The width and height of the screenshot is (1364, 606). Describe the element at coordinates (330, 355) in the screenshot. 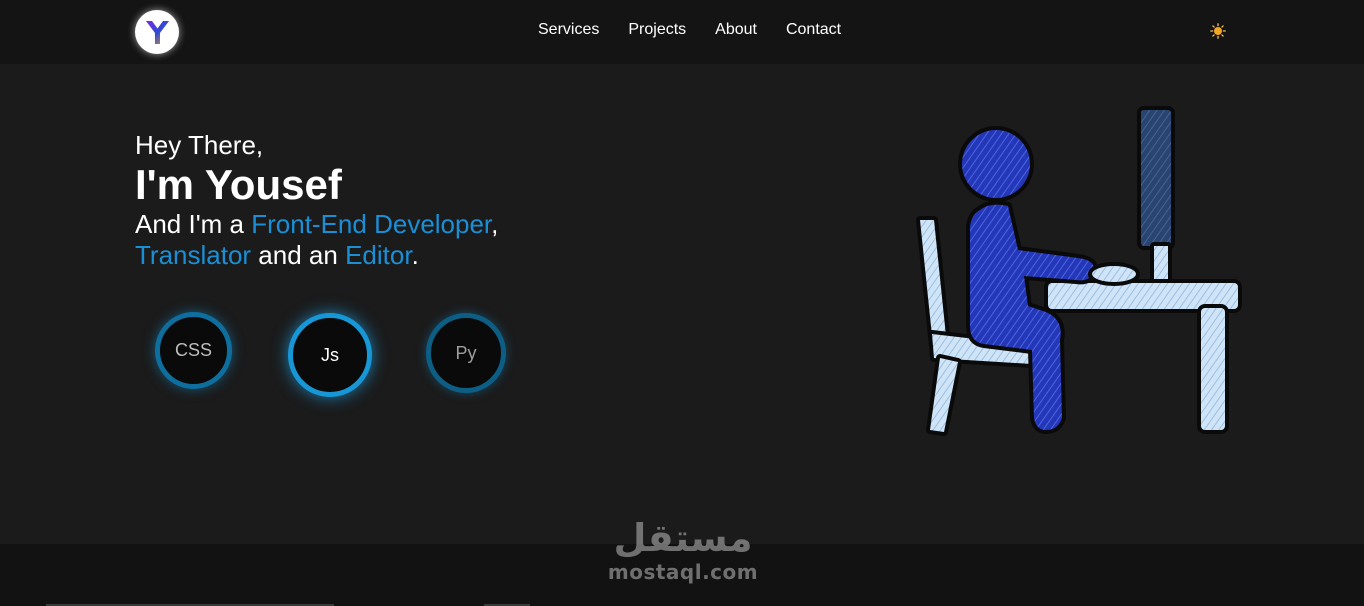

I see `skill-badge-js: Js` at that location.